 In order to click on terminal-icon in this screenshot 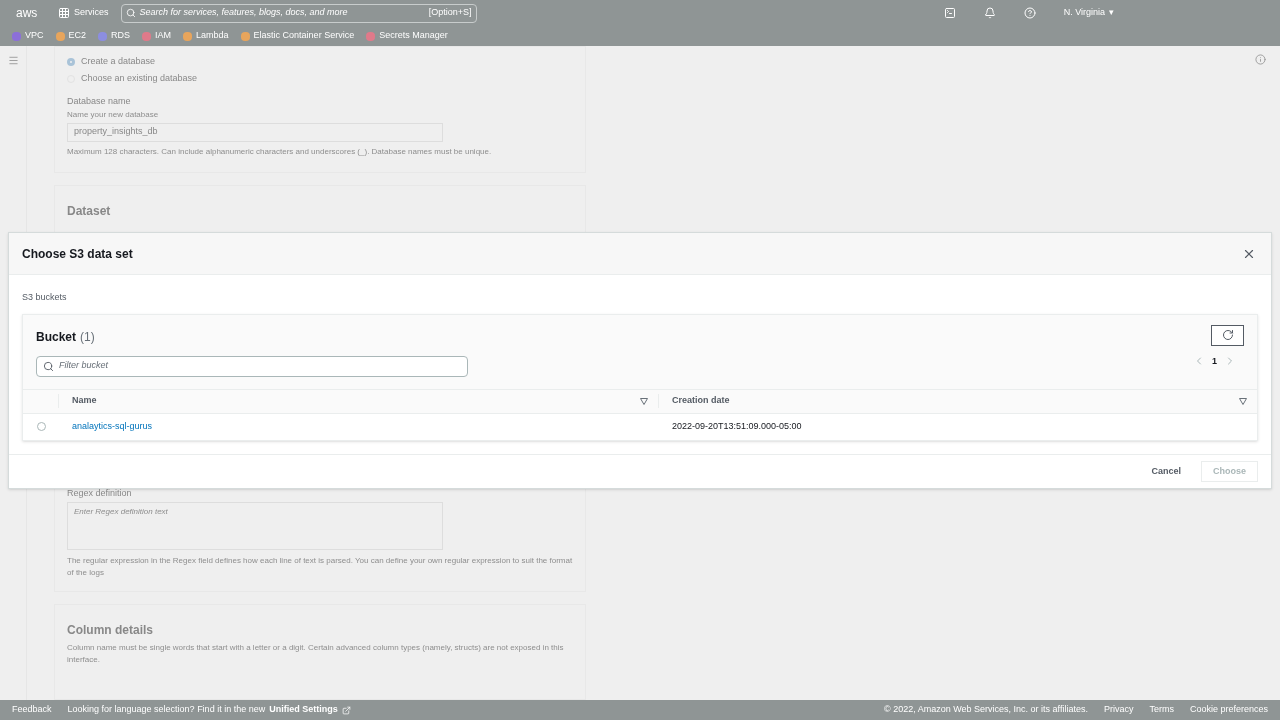, I will do `click(949, 13)`.